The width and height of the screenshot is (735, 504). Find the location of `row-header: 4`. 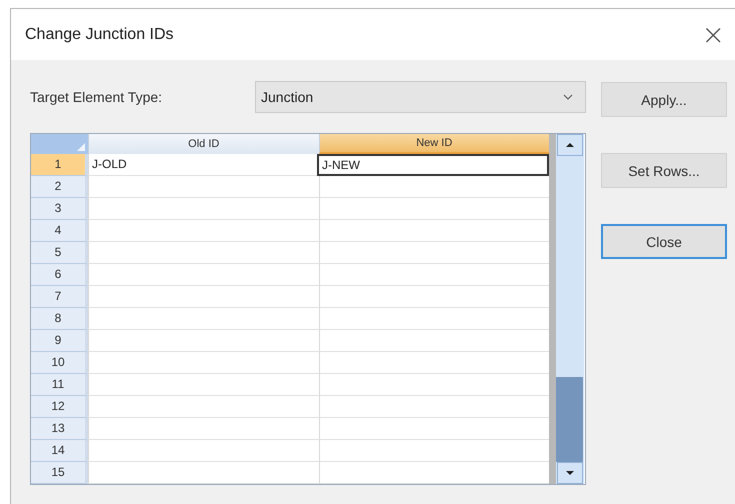

row-header: 4 is located at coordinates (59, 231).